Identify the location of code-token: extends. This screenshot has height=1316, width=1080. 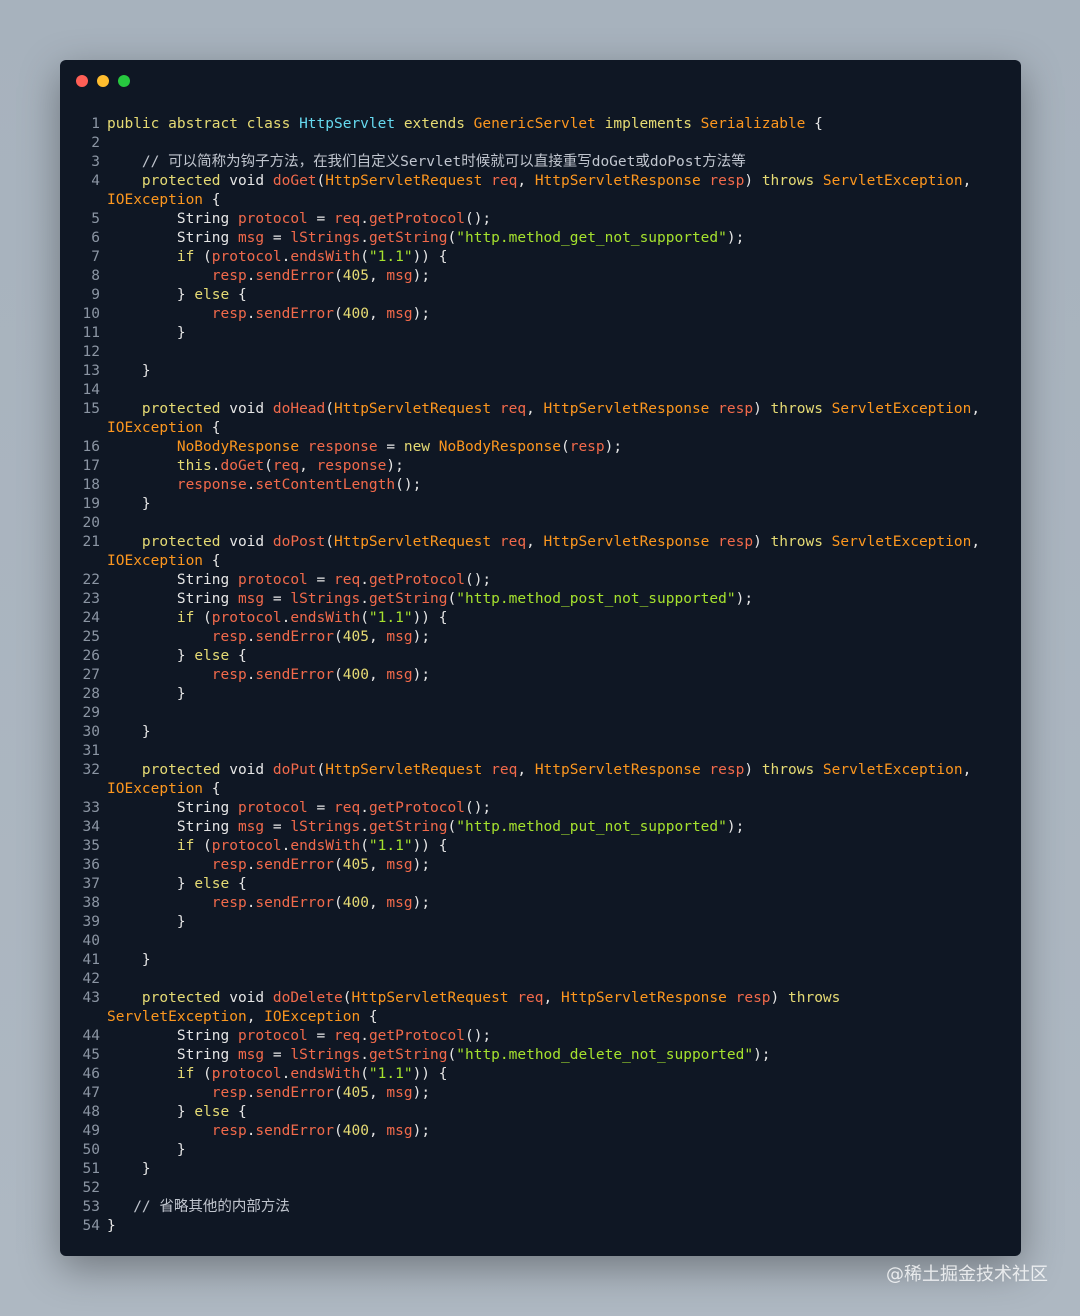
(438, 124).